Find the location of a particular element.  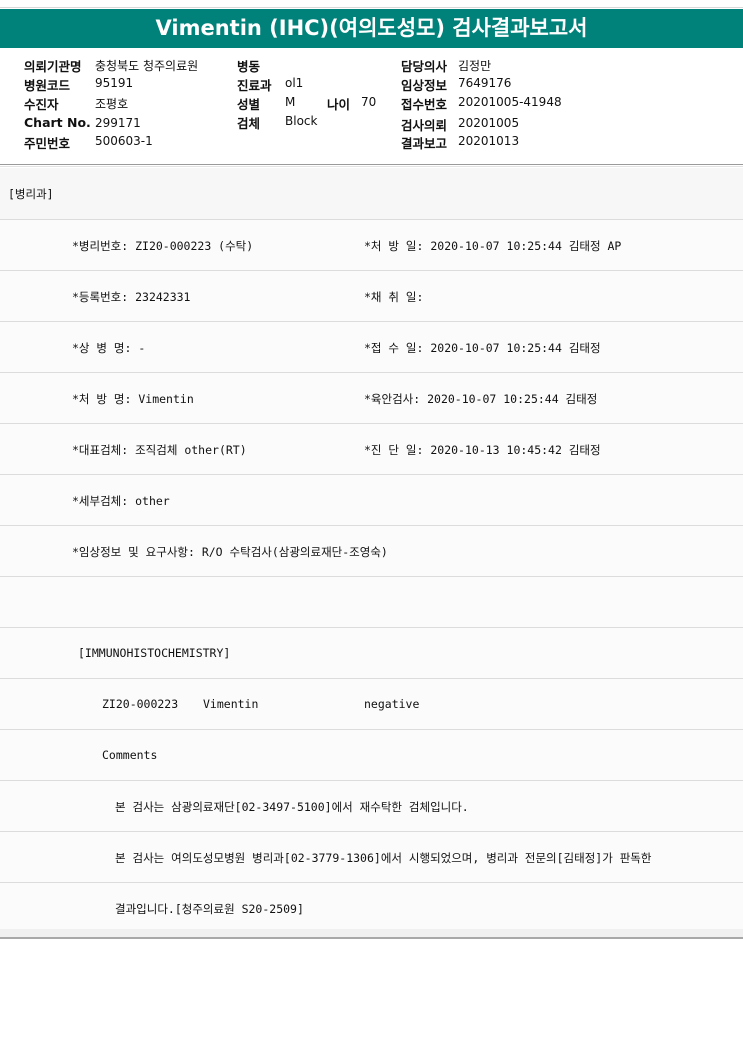

result-marker: Vimentin is located at coordinates (231, 704).